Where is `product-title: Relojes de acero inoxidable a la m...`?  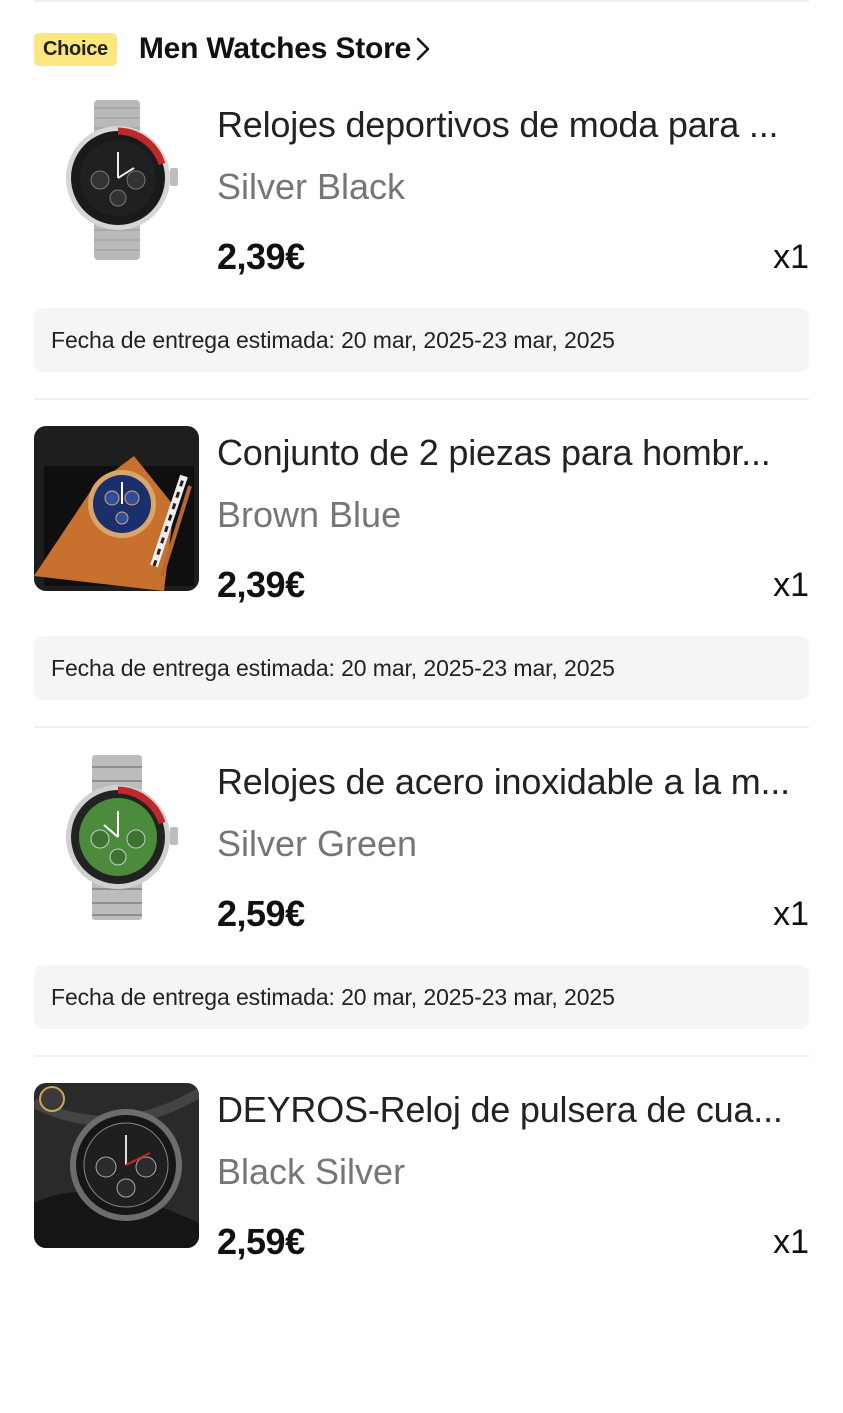 product-title: Relojes de acero inoxidable a la m... is located at coordinates (512, 782).